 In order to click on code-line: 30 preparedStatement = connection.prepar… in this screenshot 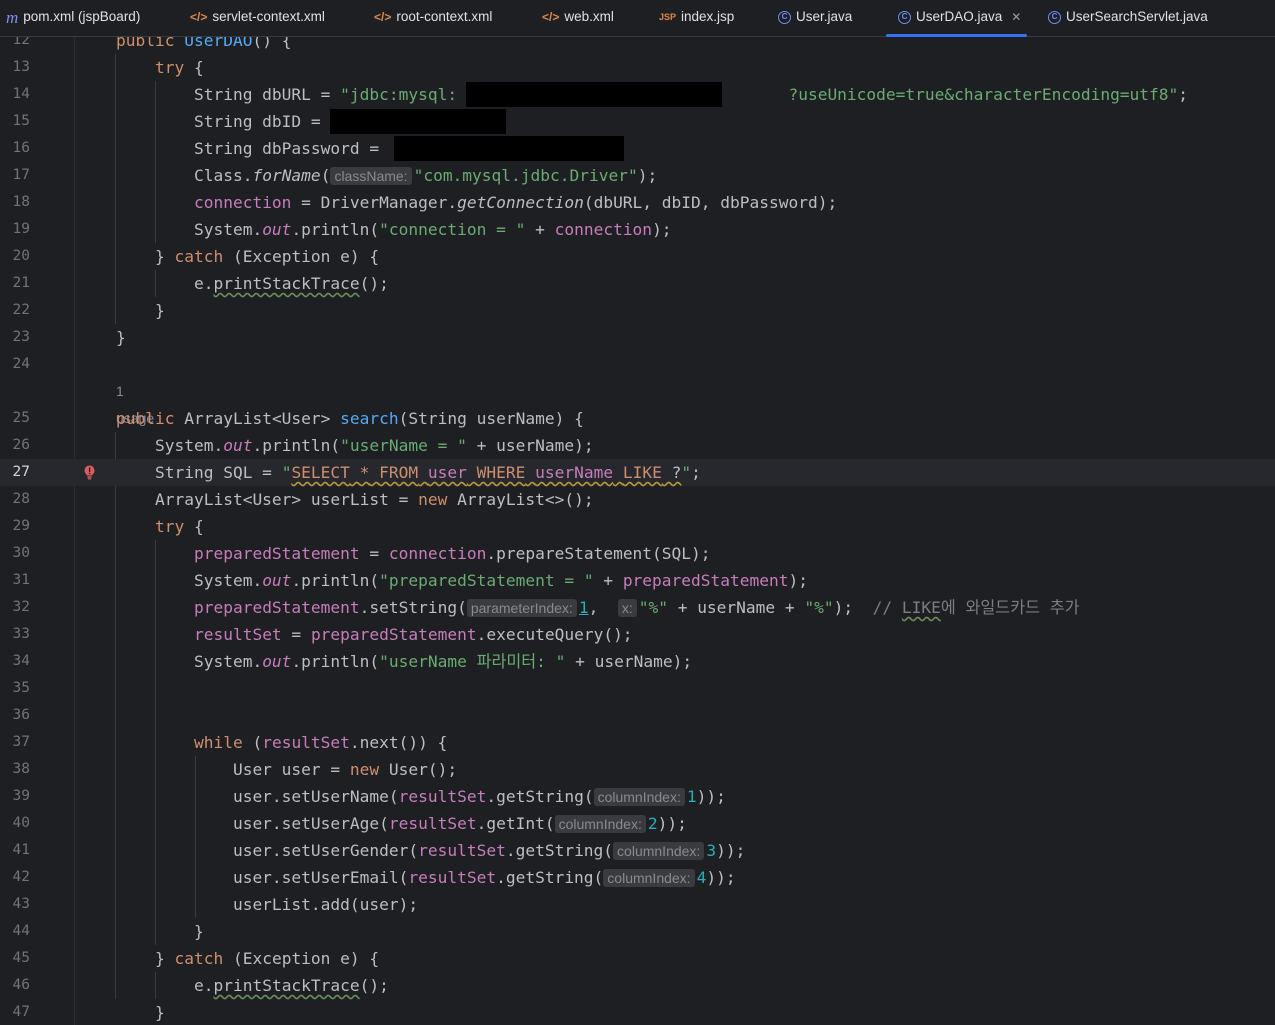, I will do `click(637, 553)`.